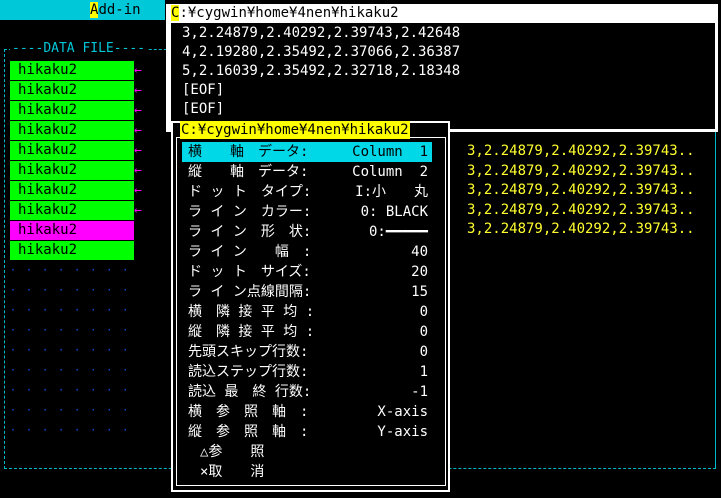 The height and width of the screenshot is (498, 721). I want to click on settings-option-value: 1, so click(423, 372).